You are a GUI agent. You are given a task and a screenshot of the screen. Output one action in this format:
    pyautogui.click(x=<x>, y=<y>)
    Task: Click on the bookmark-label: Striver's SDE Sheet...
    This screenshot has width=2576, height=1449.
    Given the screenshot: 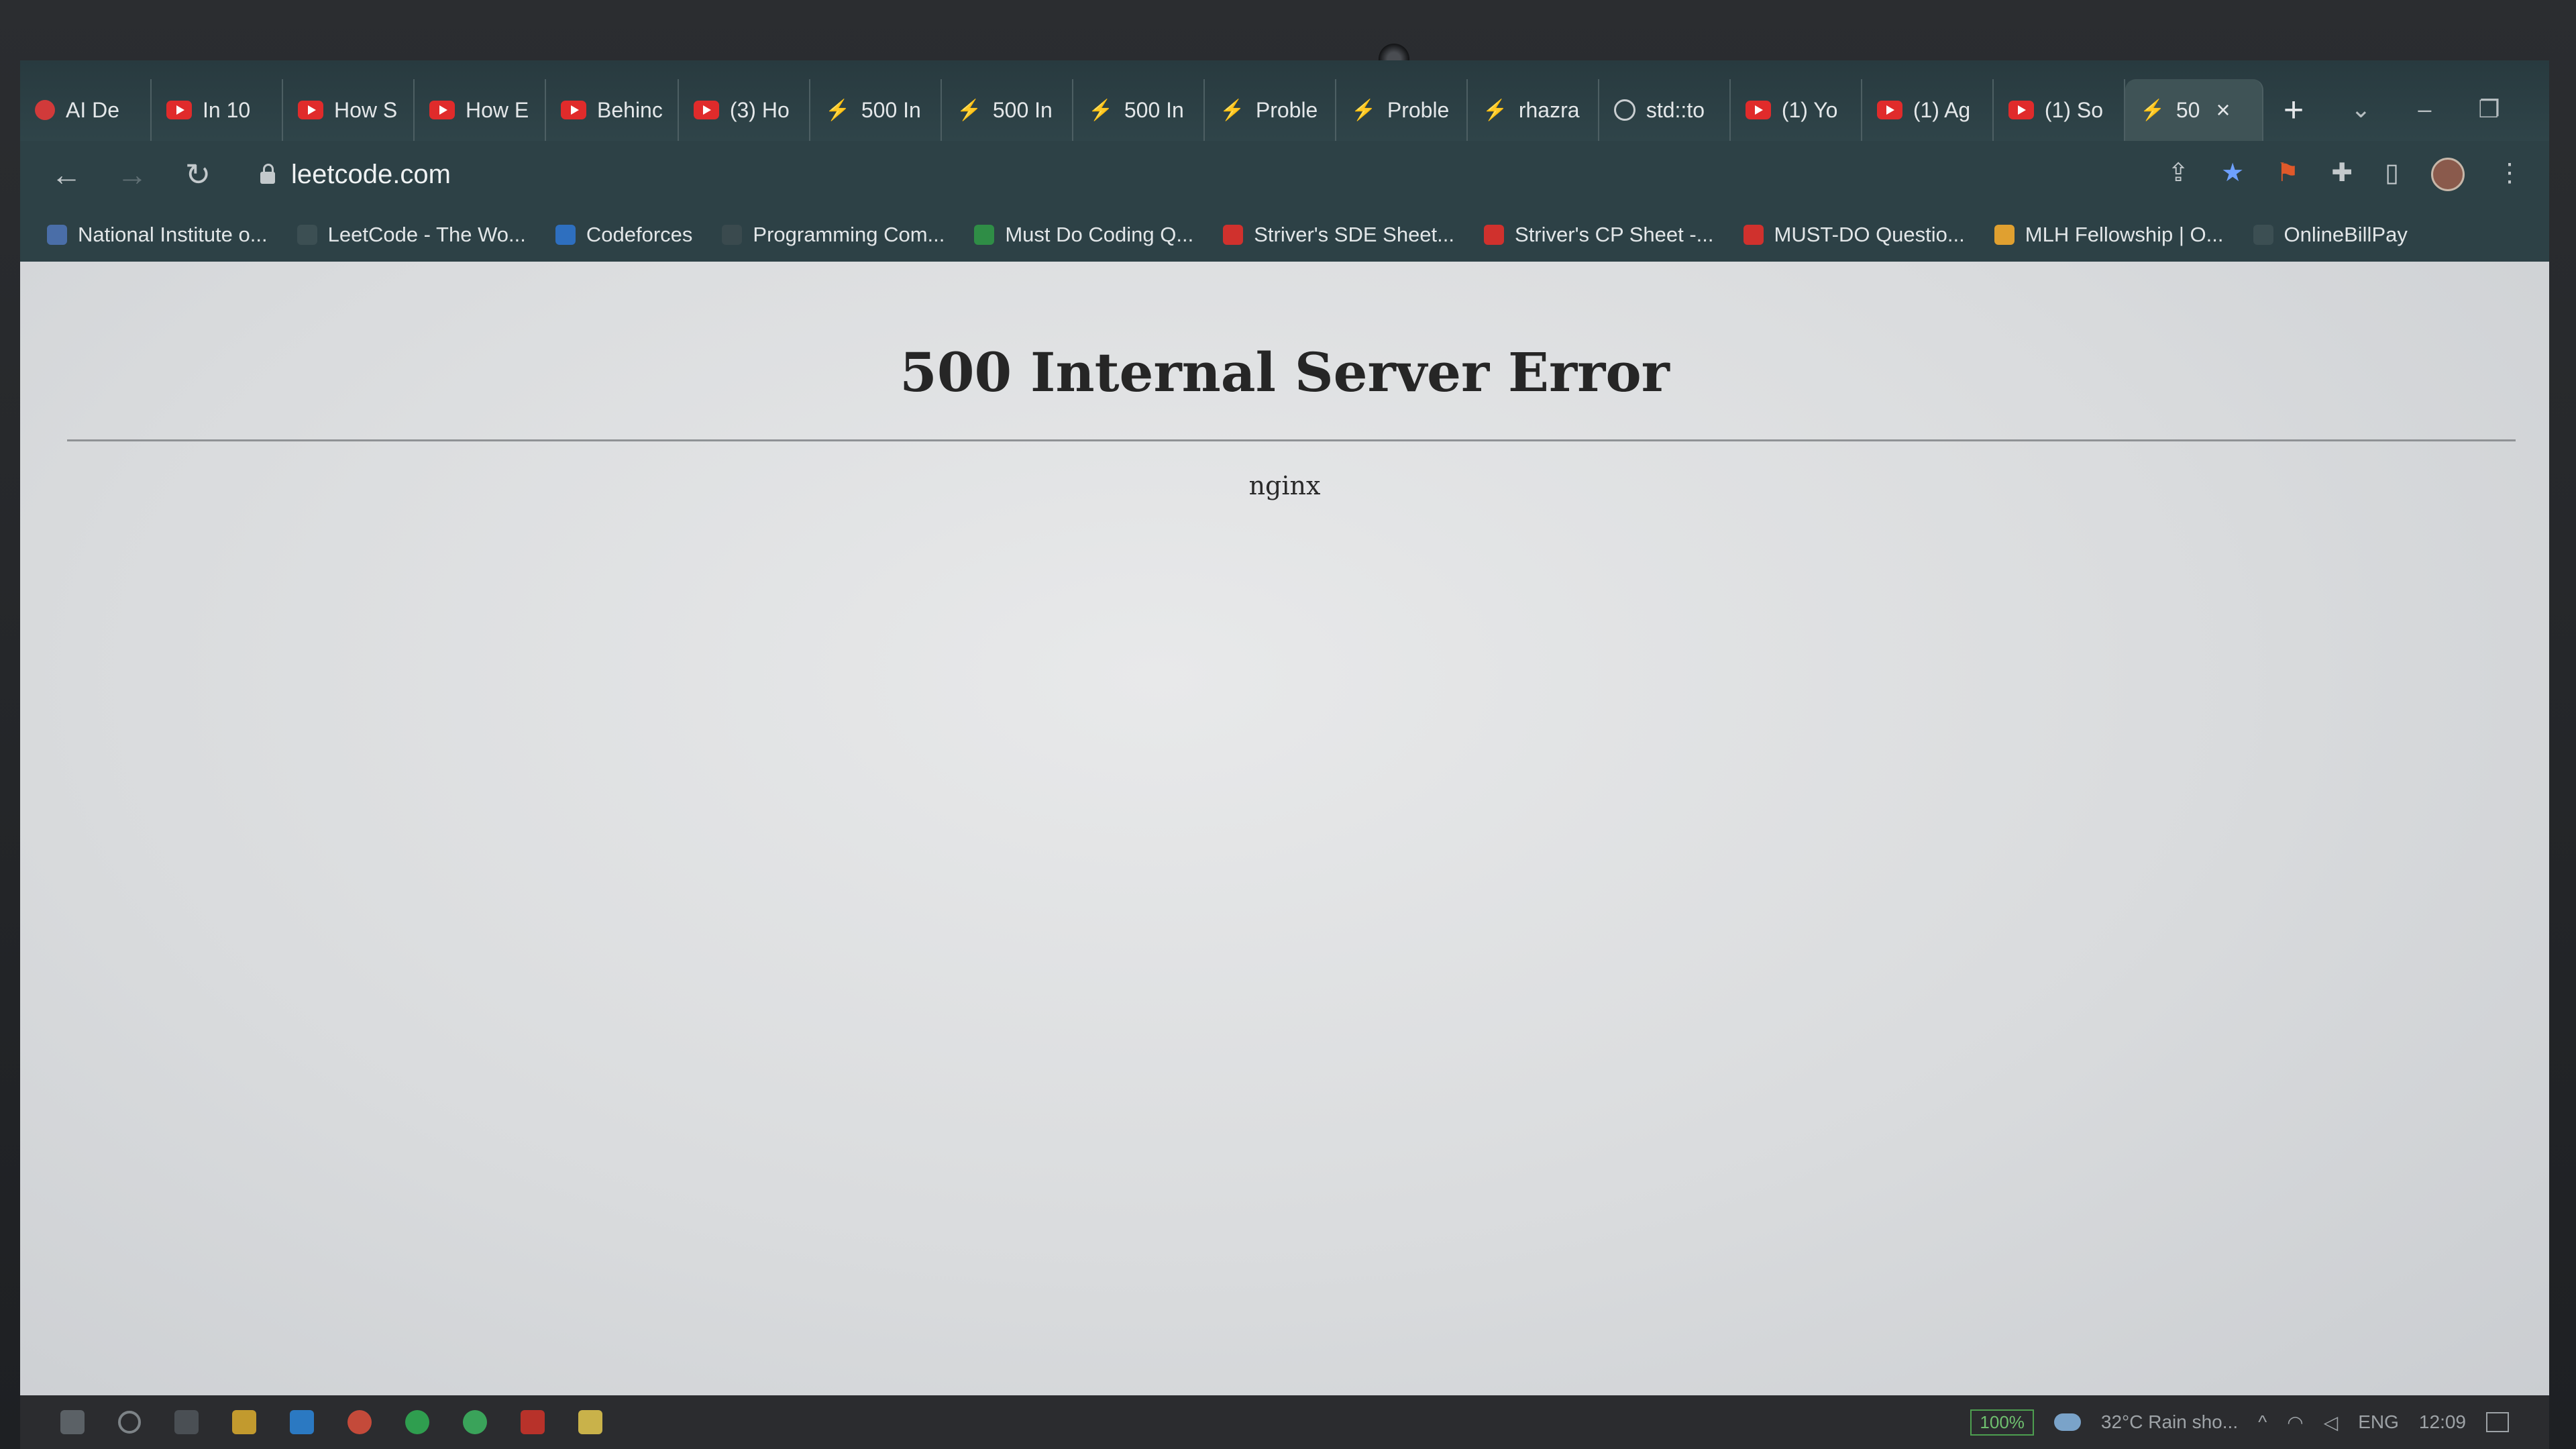 What is the action you would take?
    pyautogui.click(x=1354, y=234)
    